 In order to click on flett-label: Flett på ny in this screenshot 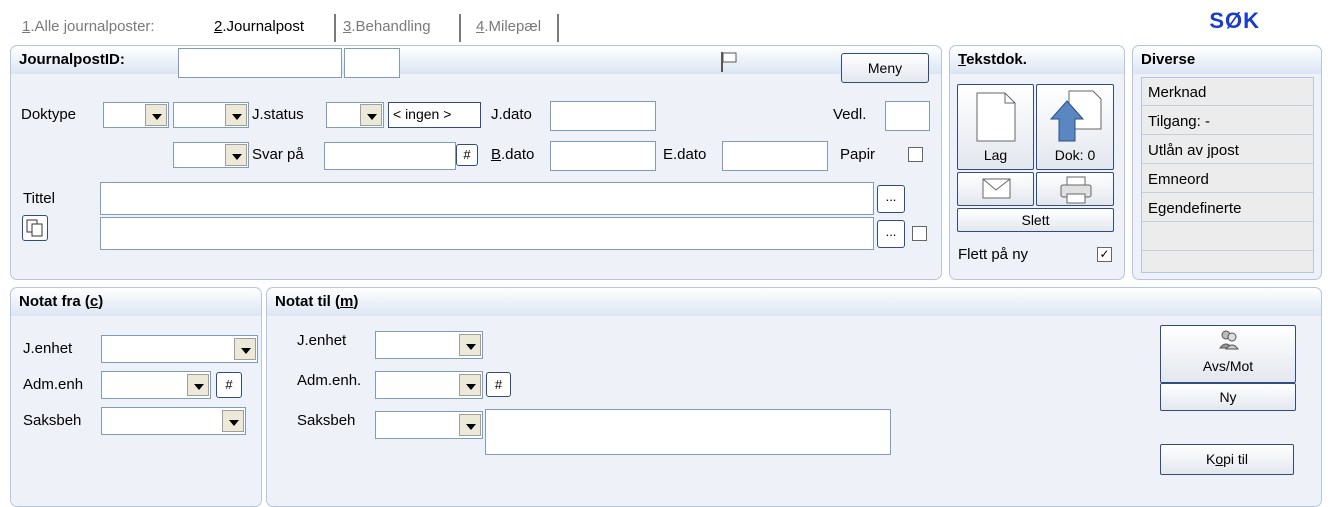, I will do `click(993, 254)`.